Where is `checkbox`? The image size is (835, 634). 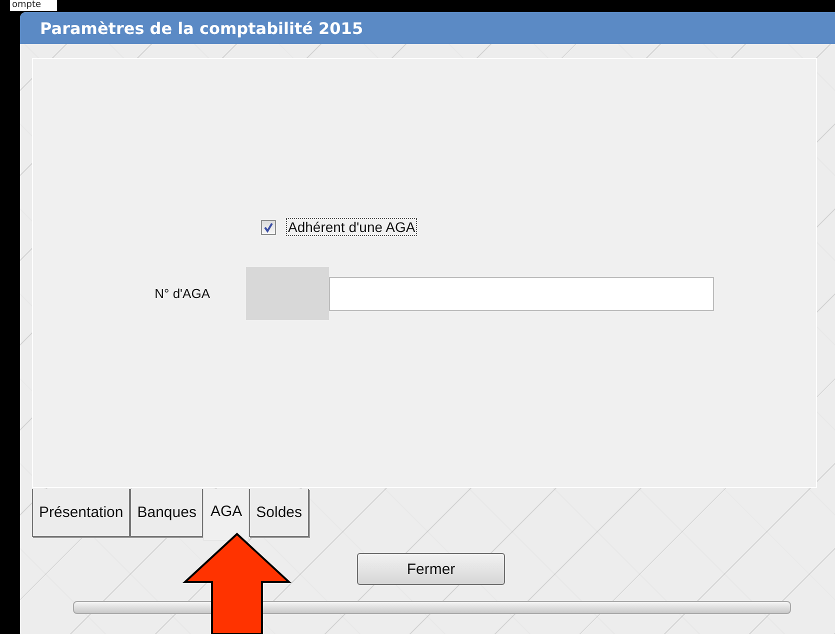 checkbox is located at coordinates (268, 227).